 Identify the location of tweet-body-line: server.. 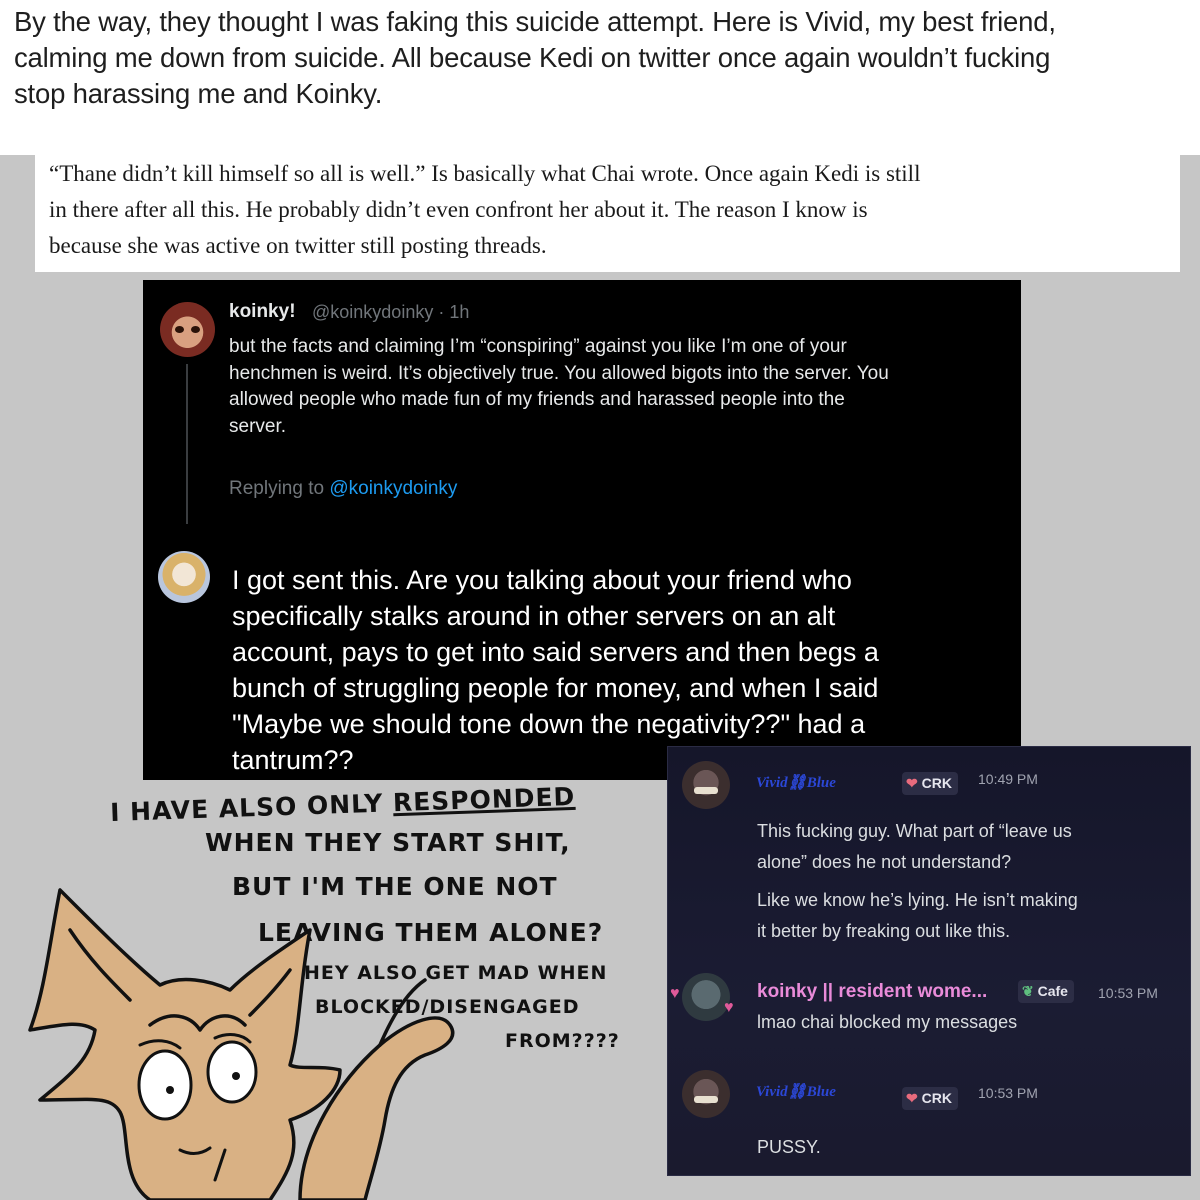
(258, 426).